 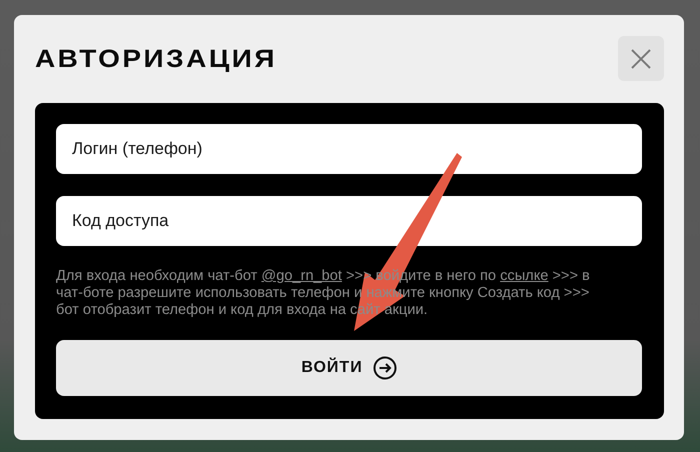 I want to click on help-link: ссылке, so click(x=524, y=276).